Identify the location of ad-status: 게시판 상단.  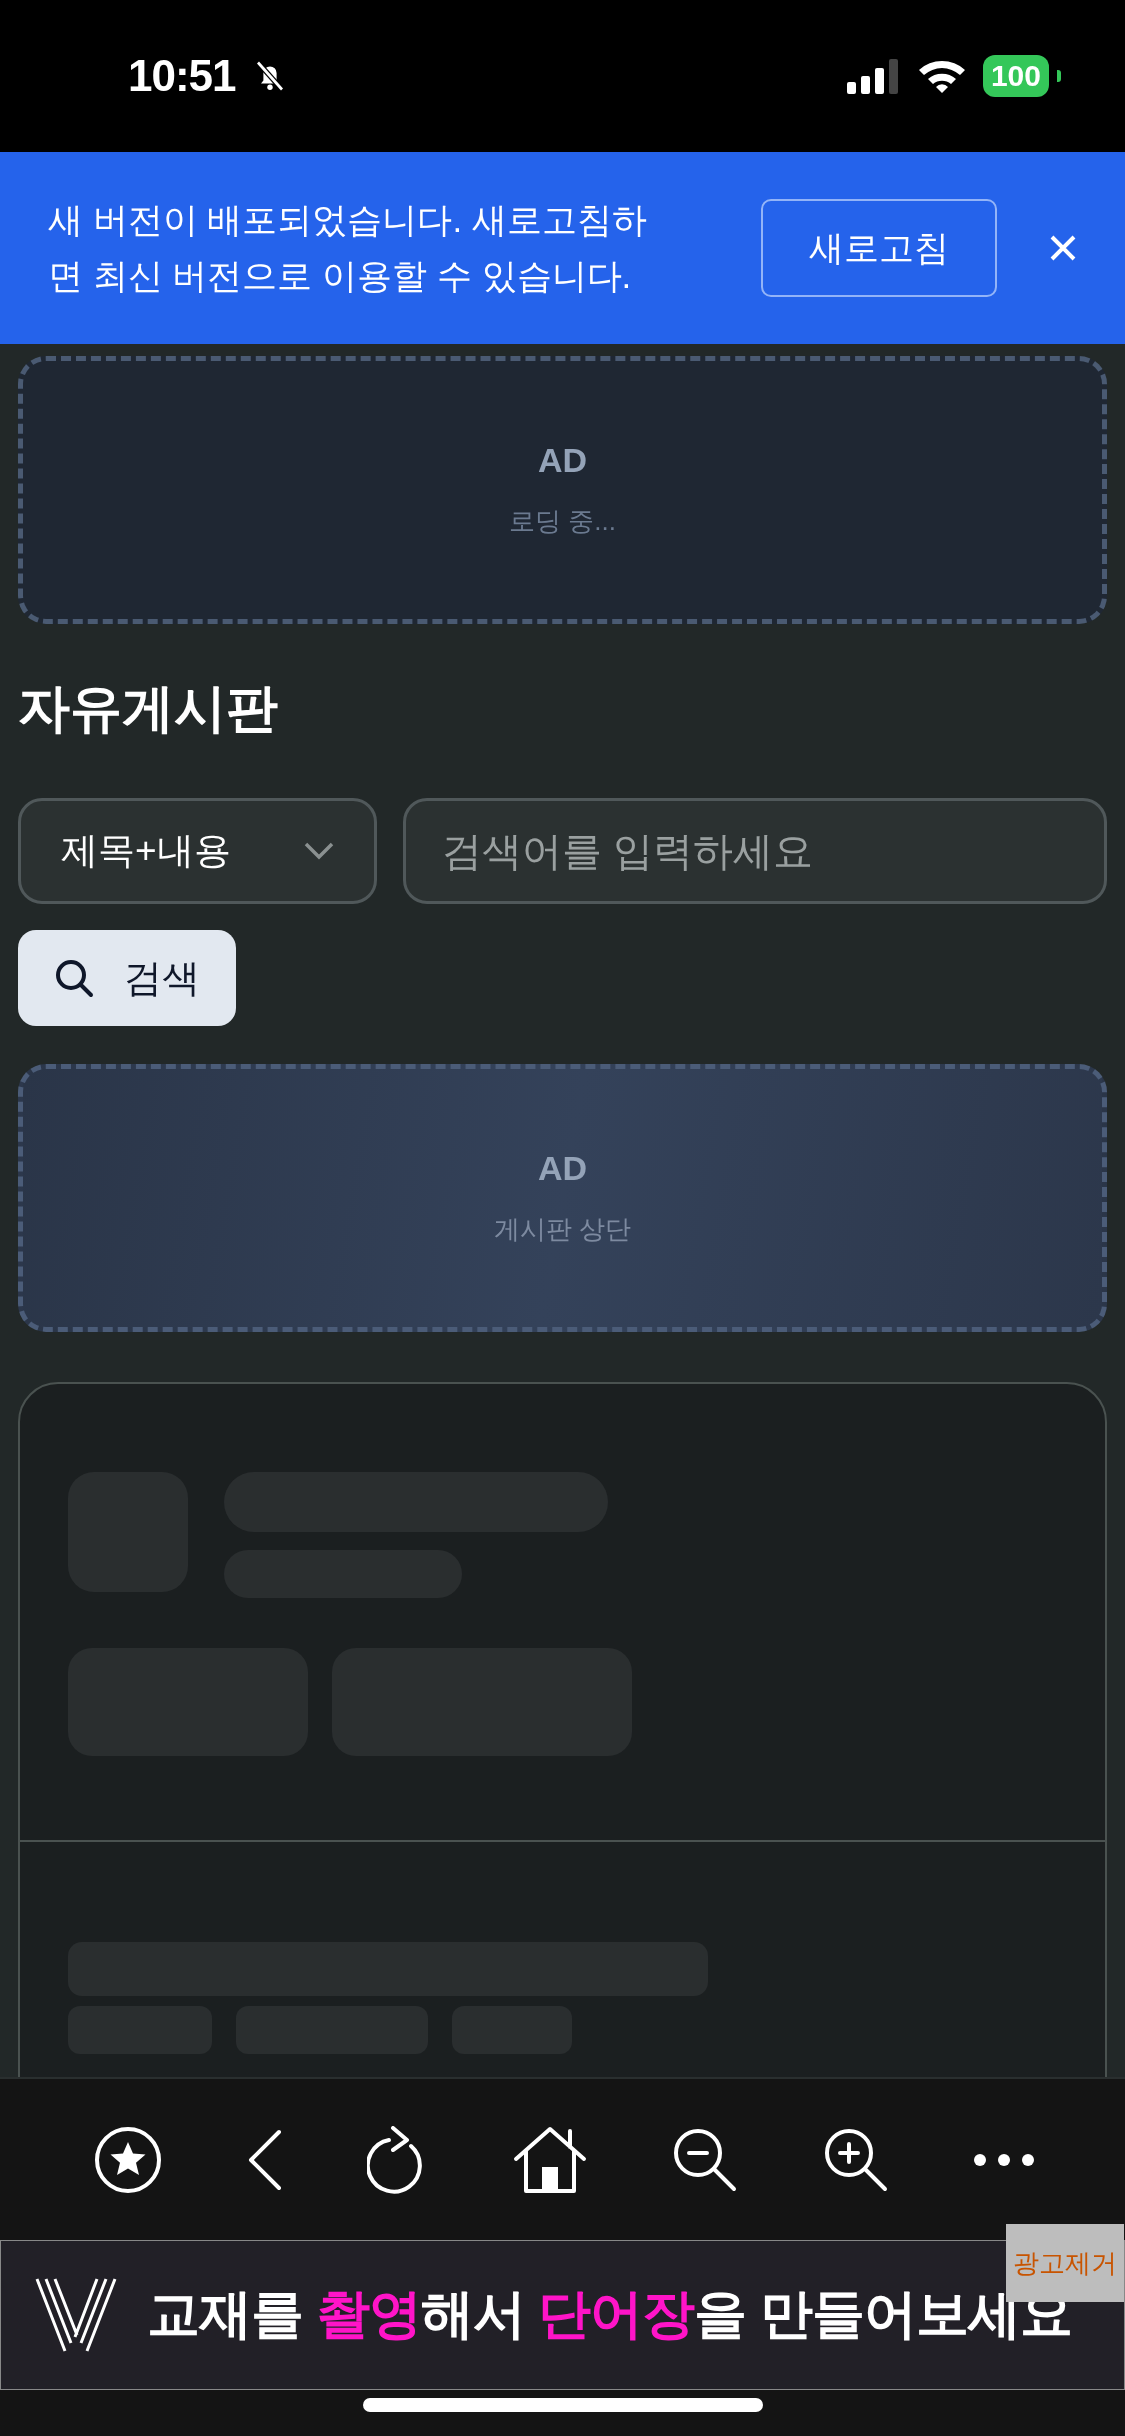
(562, 1229).